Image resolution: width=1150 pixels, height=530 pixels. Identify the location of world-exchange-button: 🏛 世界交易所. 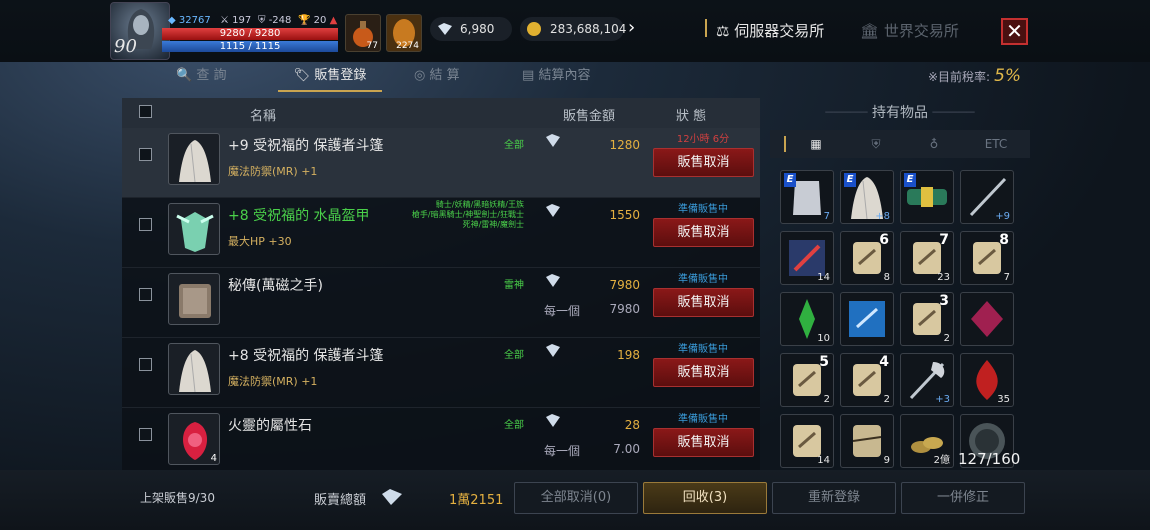
(909, 30).